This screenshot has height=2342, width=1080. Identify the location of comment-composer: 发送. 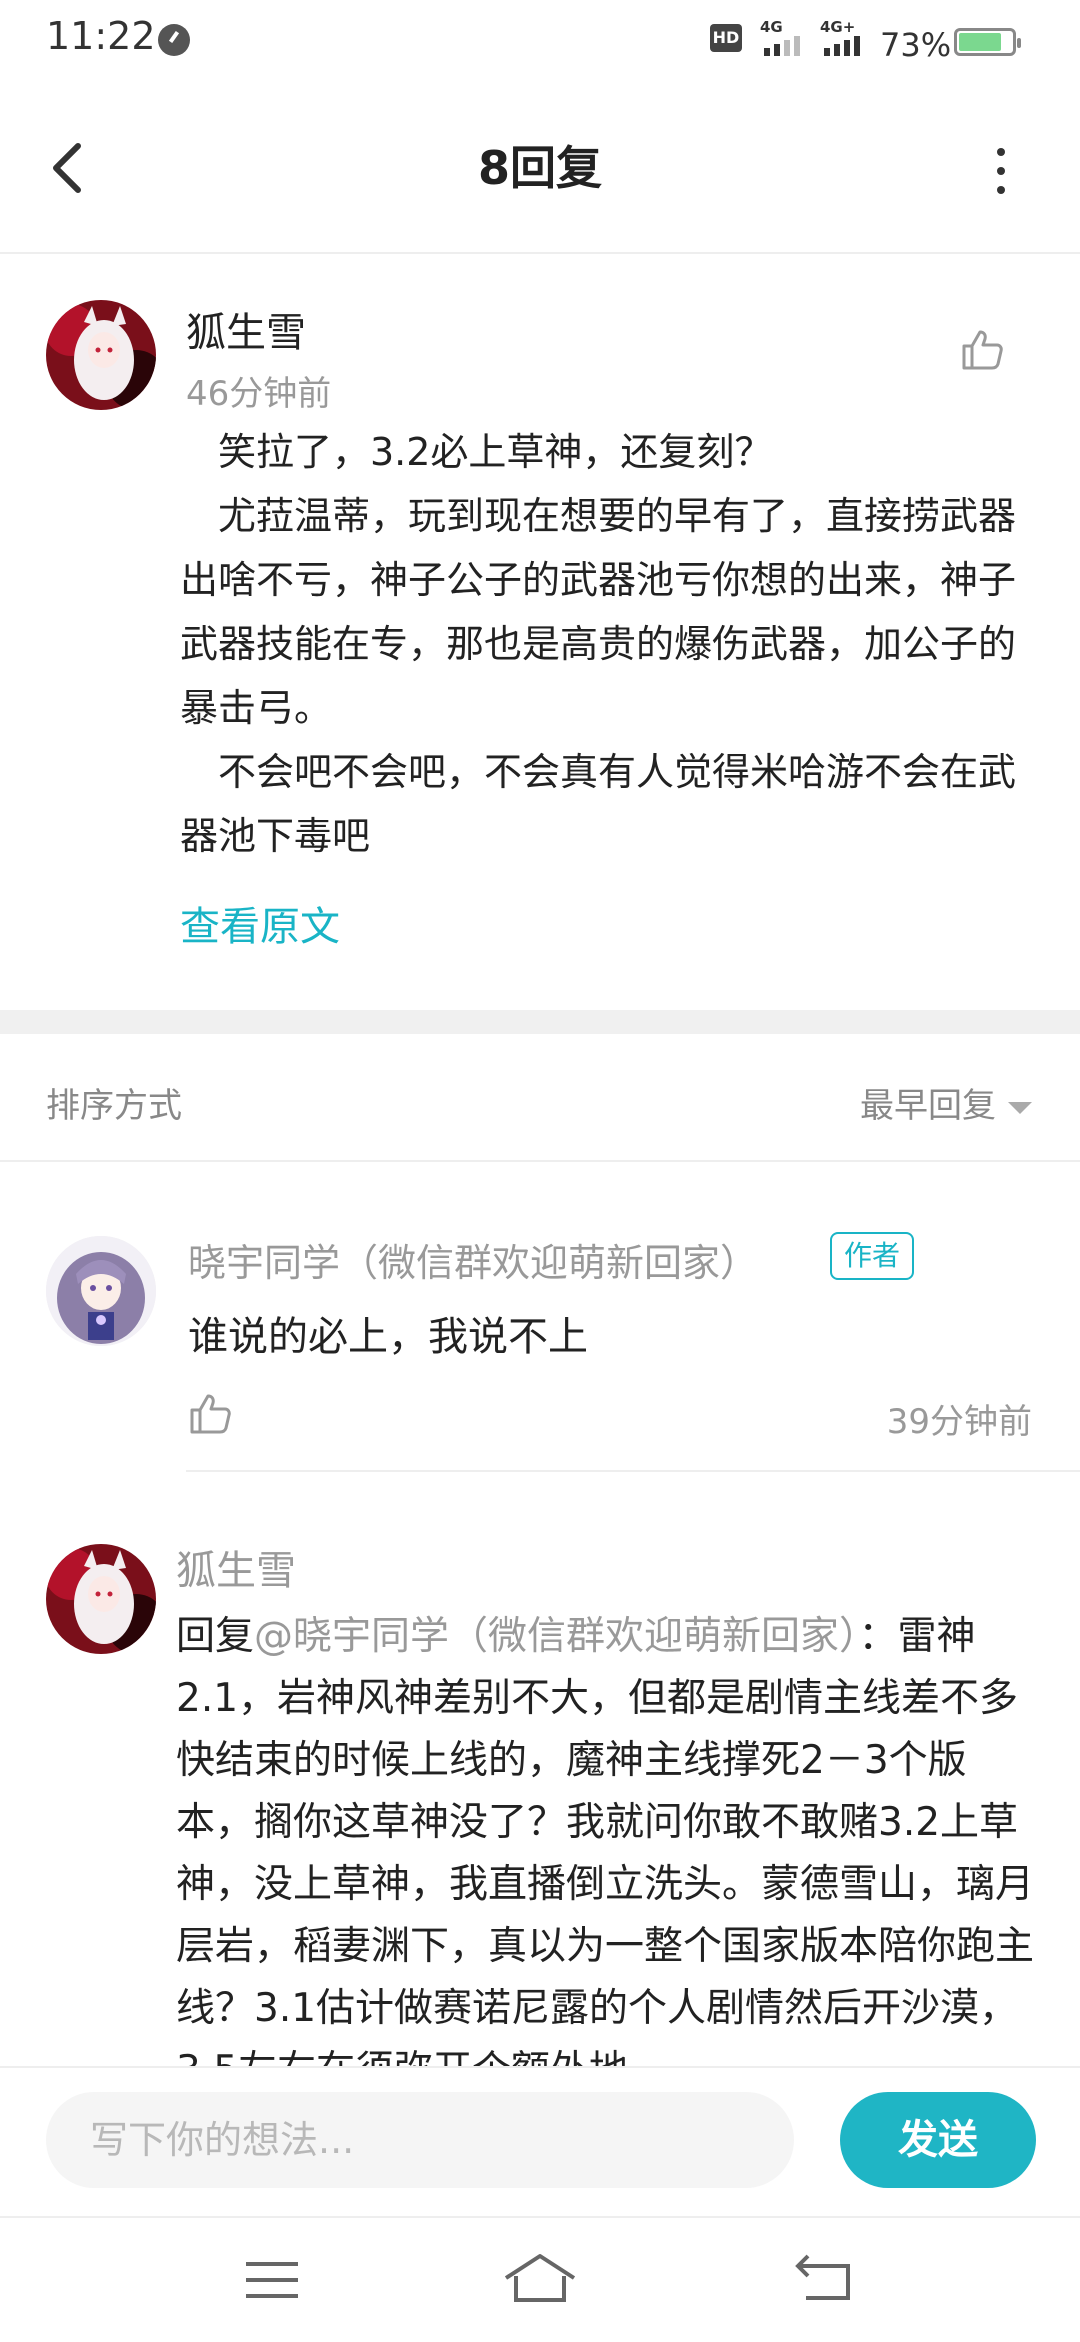
(540, 2142).